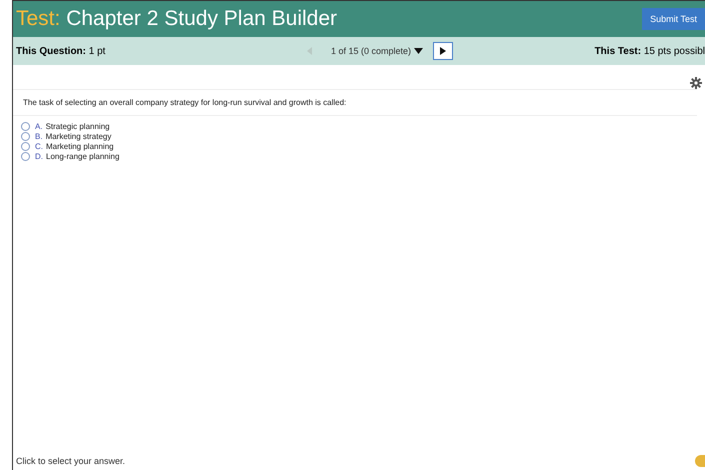 This screenshot has width=705, height=470. What do you see at coordinates (67, 146) in the screenshot?
I see `answer-option: C. Marketing planning` at bounding box center [67, 146].